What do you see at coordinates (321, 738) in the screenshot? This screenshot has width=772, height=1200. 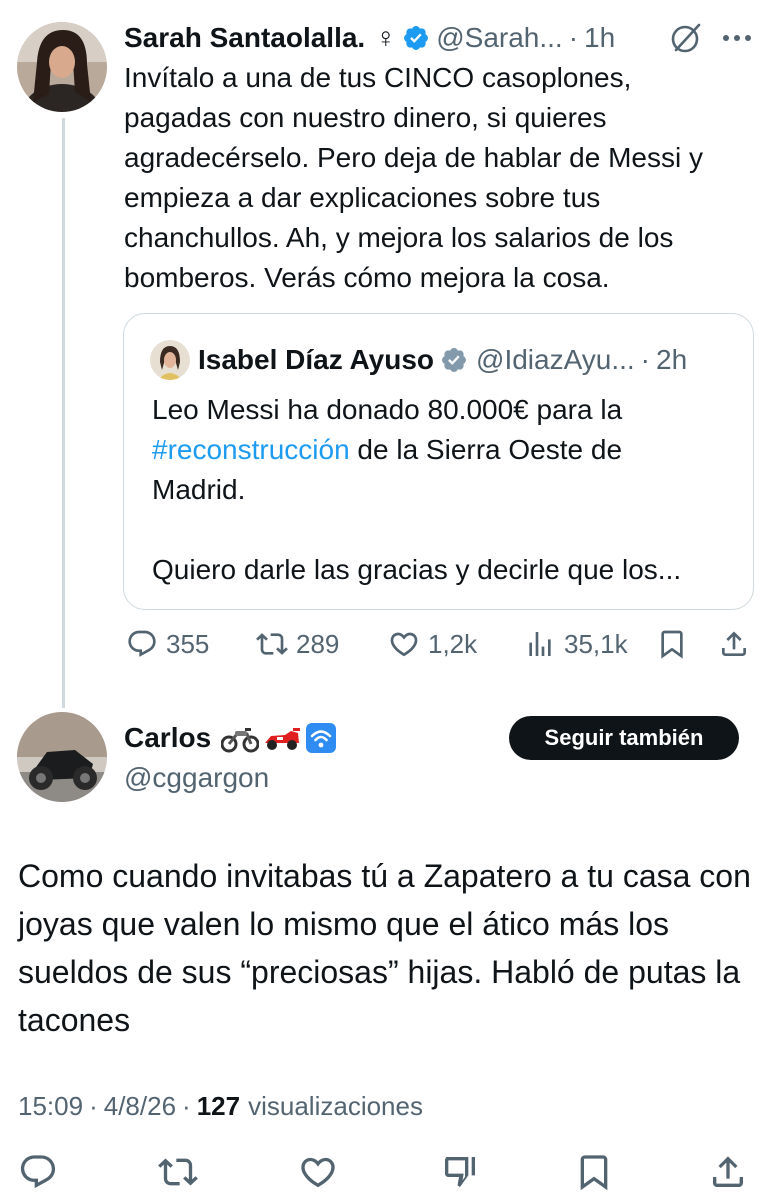 I see `wifi-icon` at bounding box center [321, 738].